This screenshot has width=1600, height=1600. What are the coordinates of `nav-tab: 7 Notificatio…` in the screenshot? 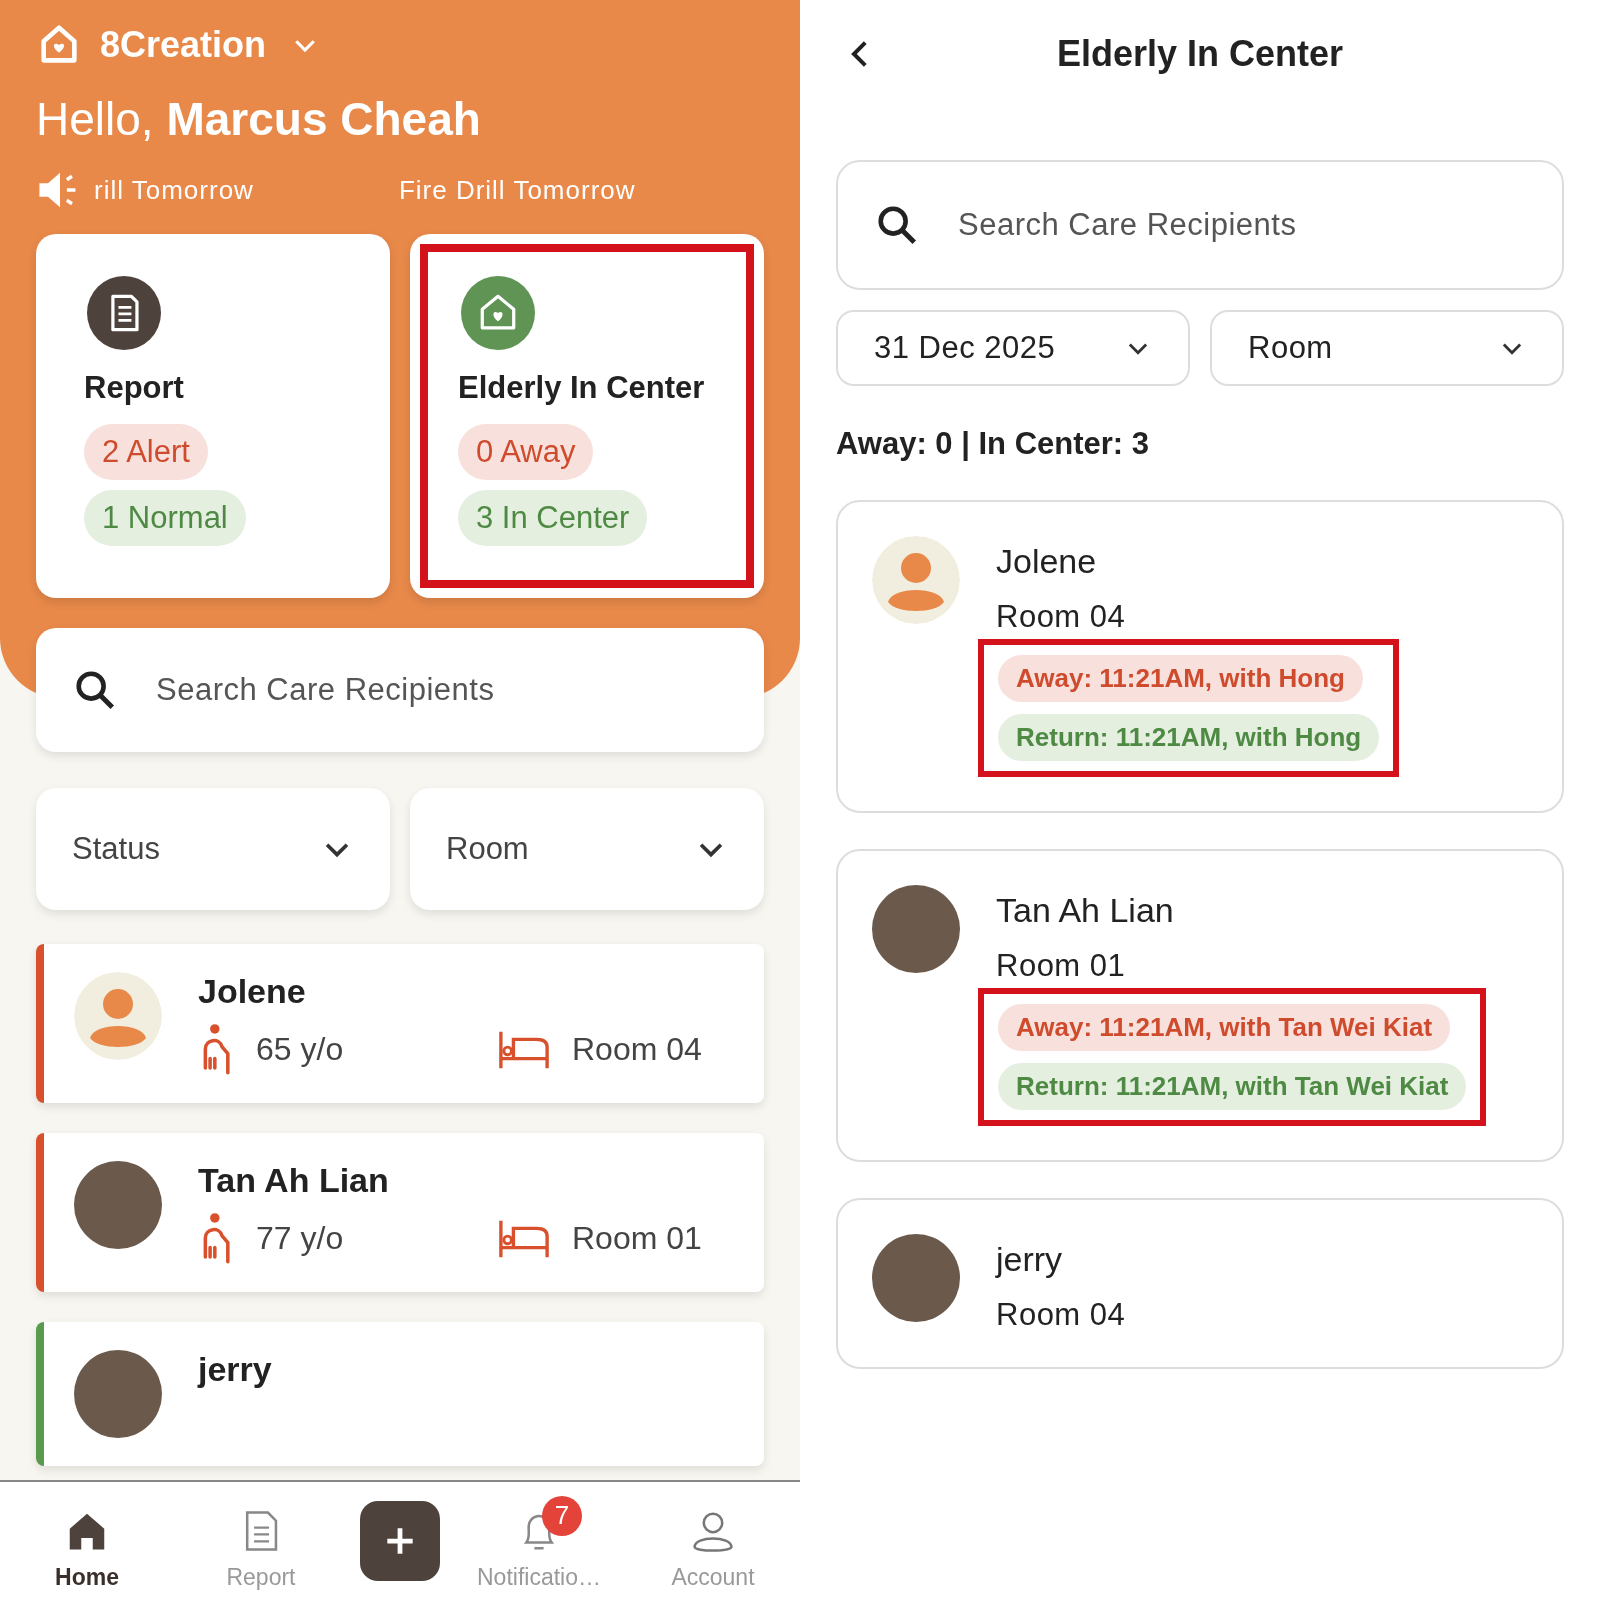 It's located at (539, 1541).